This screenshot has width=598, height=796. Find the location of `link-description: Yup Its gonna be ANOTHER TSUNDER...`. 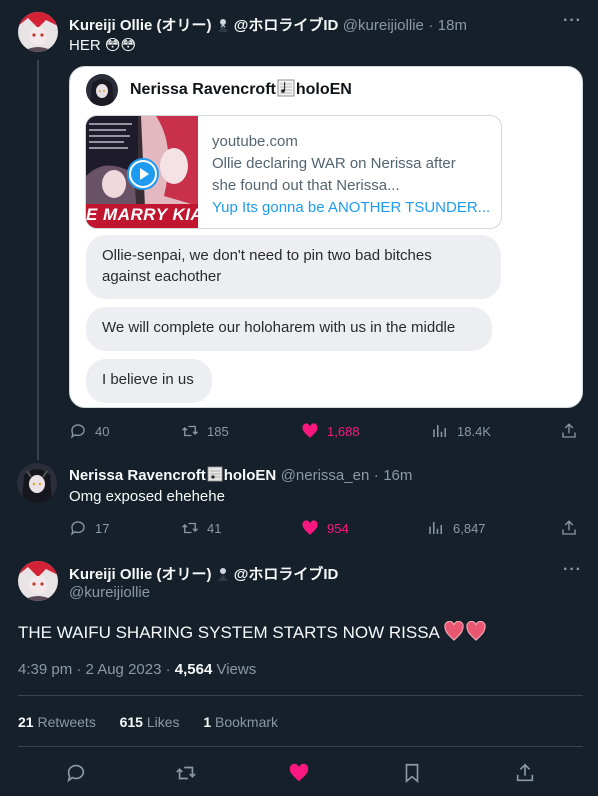

link-description: Yup Its gonna be ANOTHER TSUNDER... is located at coordinates (351, 207).